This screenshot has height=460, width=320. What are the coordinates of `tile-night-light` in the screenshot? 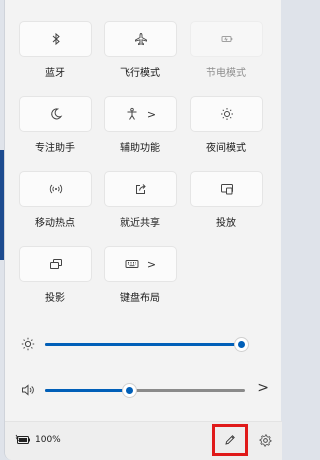 It's located at (226, 114).